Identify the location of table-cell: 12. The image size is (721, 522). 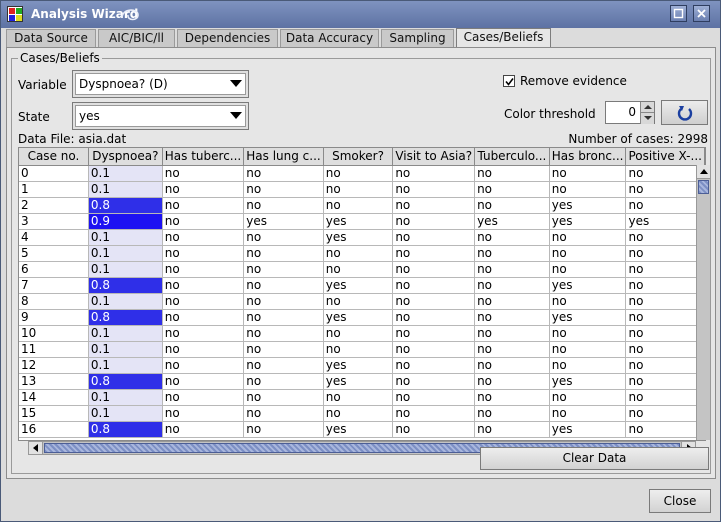
(54, 365).